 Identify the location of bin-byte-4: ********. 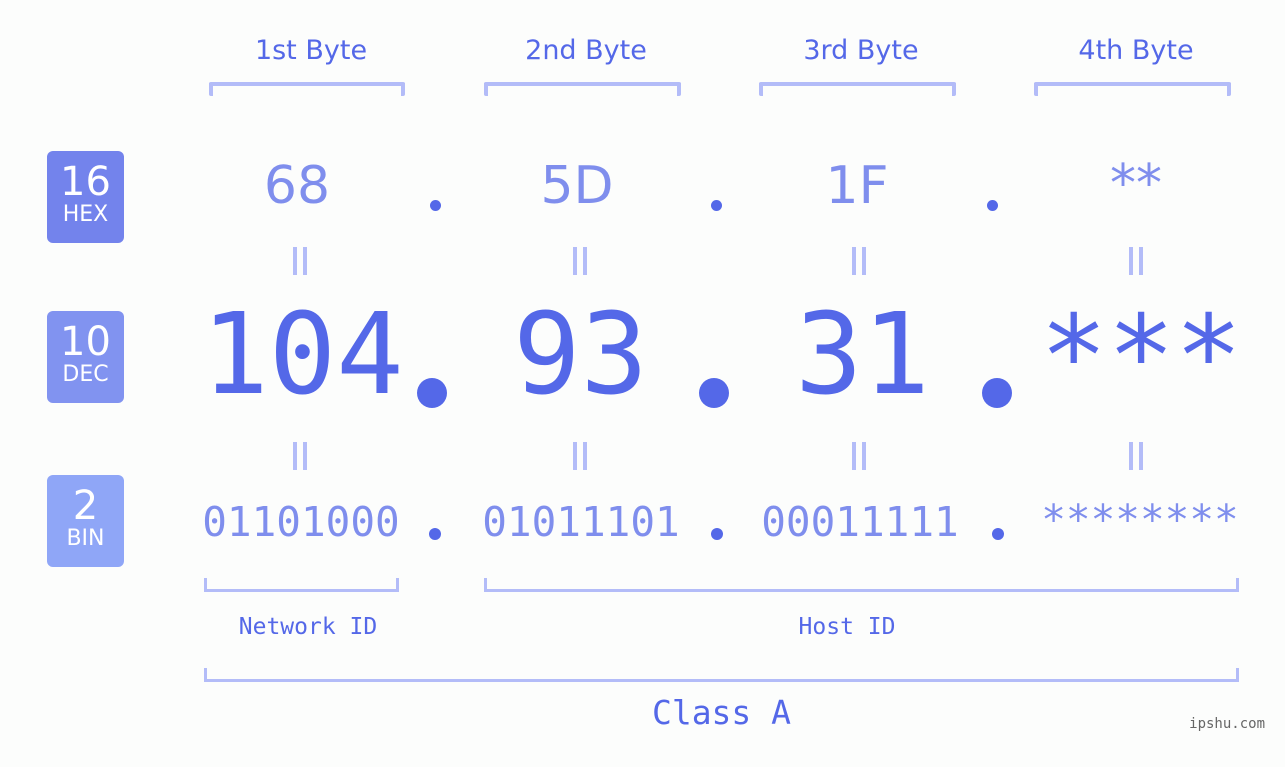
(1140, 520).